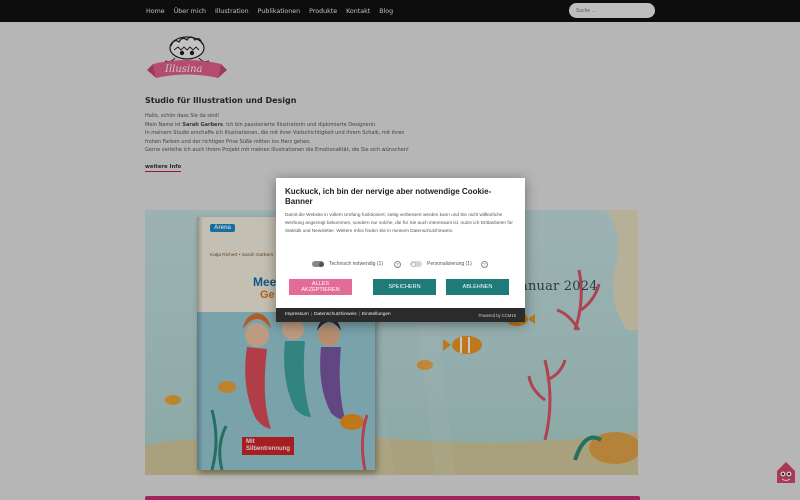  What do you see at coordinates (484, 264) in the screenshot?
I see `info-personalisation-icon: ?` at bounding box center [484, 264].